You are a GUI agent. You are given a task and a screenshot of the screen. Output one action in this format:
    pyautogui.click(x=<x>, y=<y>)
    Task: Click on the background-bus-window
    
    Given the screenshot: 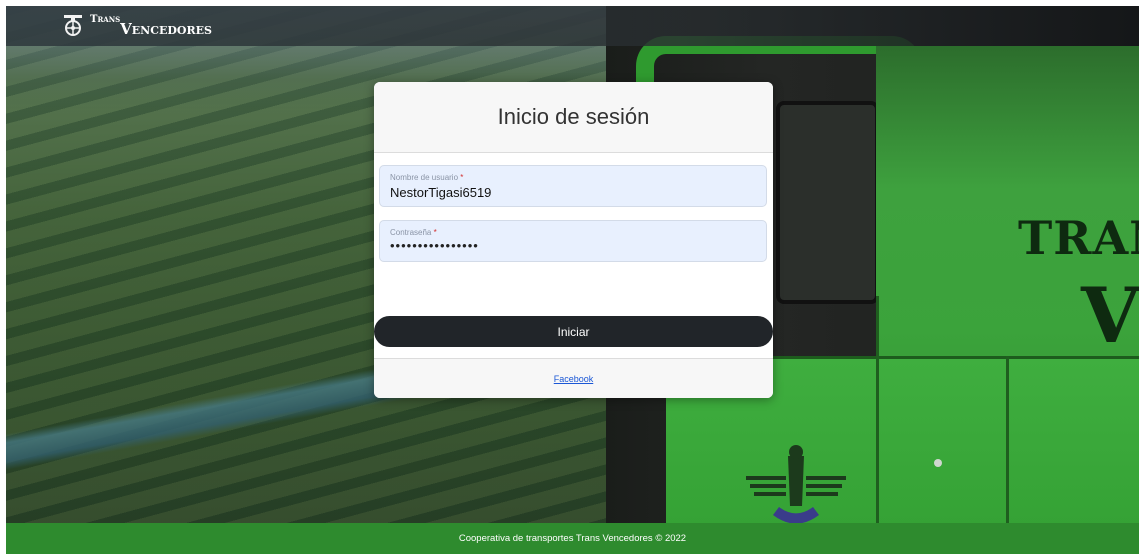 What is the action you would take?
    pyautogui.click(x=827, y=202)
    